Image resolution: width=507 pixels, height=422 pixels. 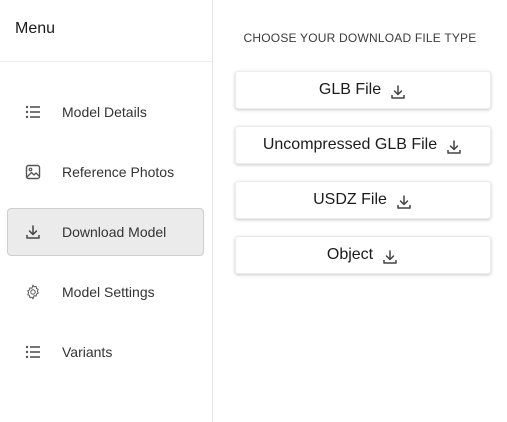 I want to click on sidebar-item-model-settings: Model Settings, so click(x=105, y=292).